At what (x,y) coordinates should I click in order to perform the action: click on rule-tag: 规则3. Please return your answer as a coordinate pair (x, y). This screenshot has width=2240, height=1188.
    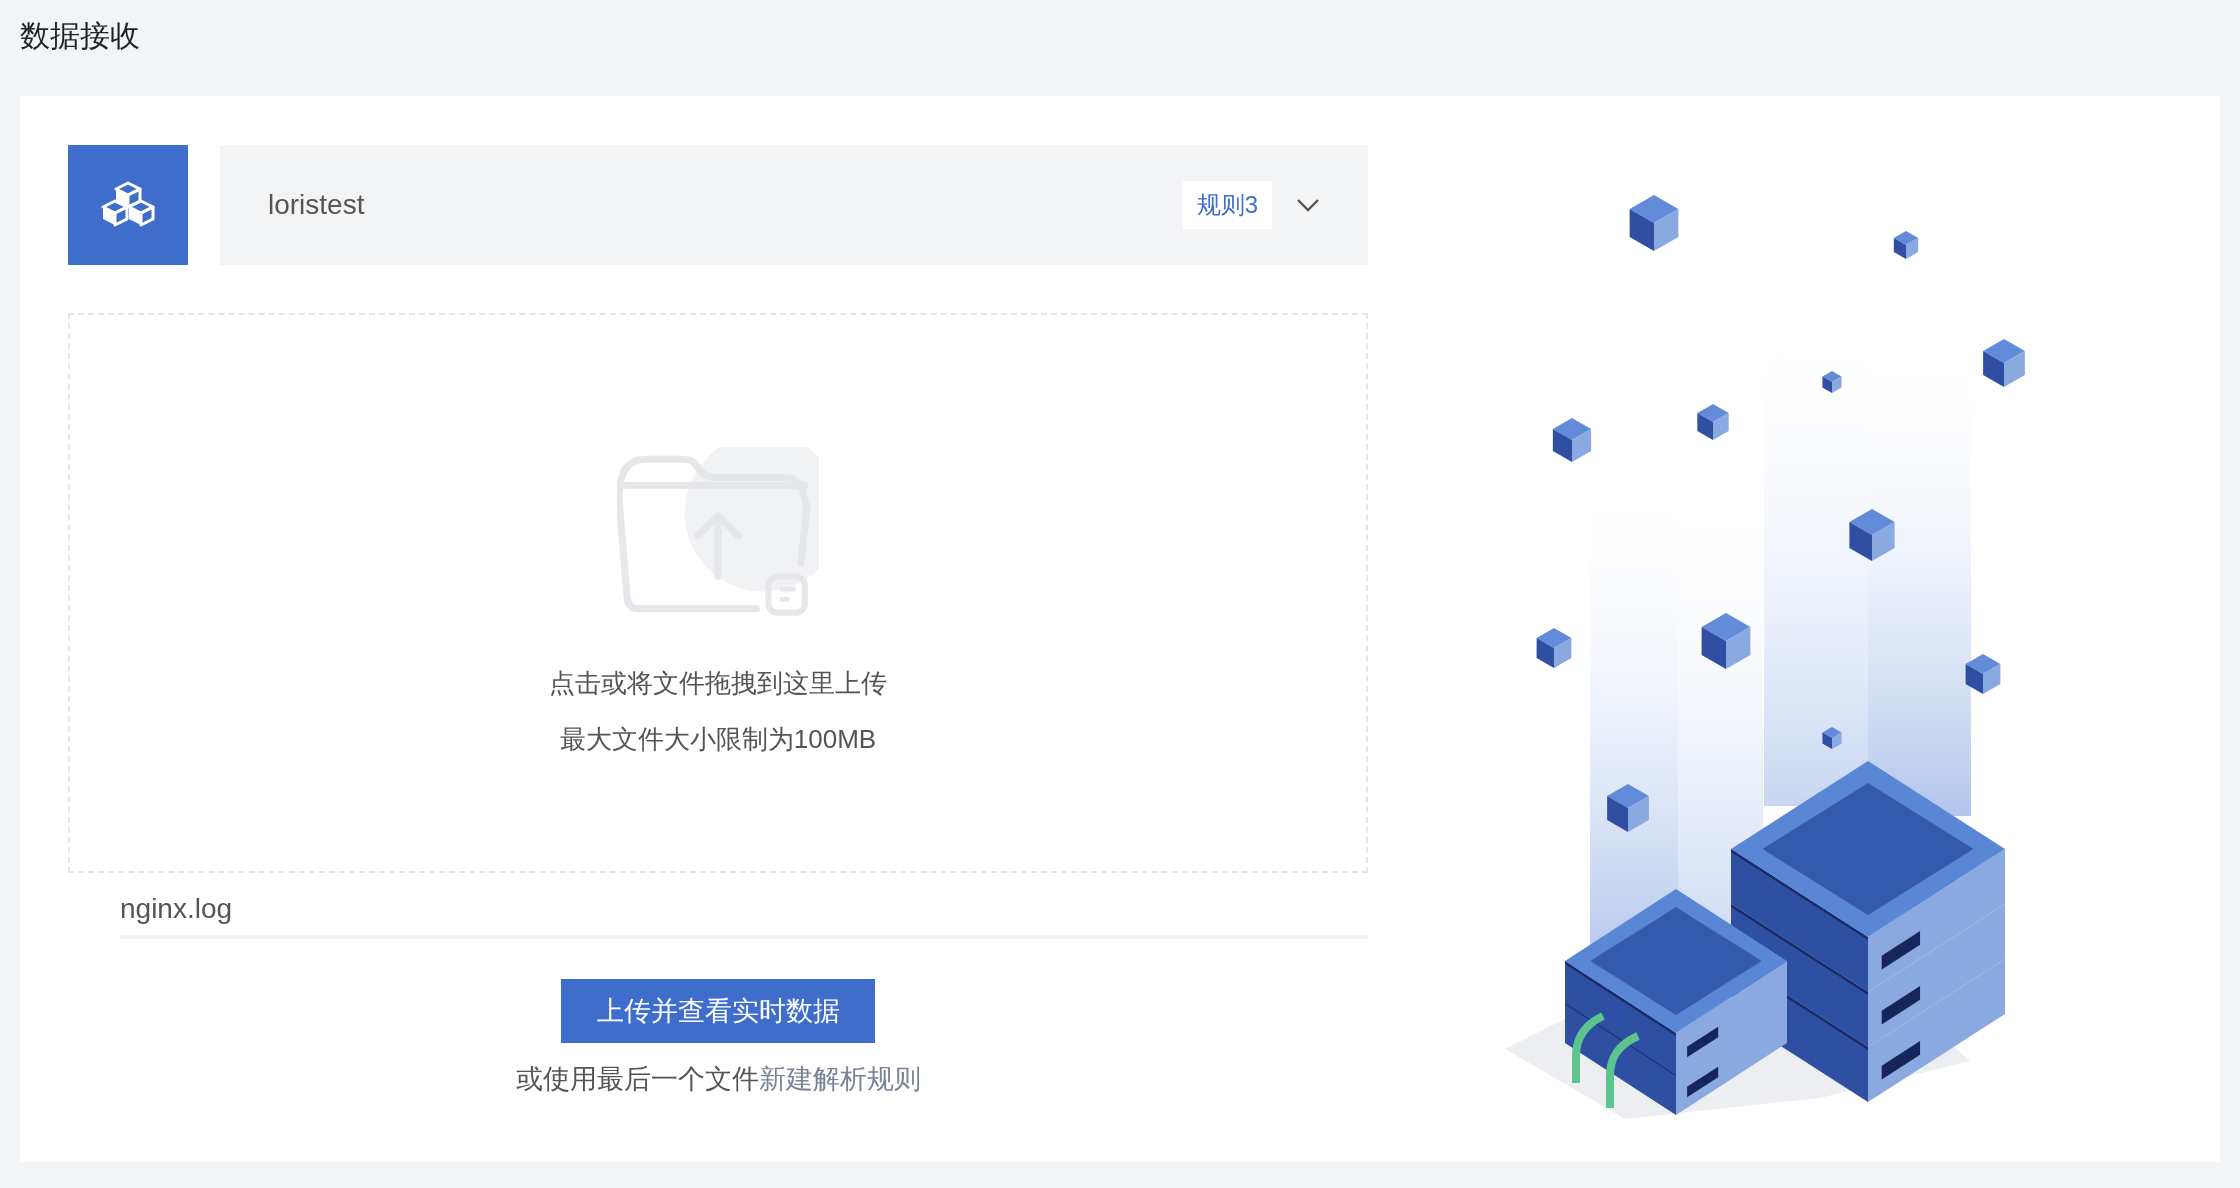
    Looking at the image, I should click on (1227, 205).